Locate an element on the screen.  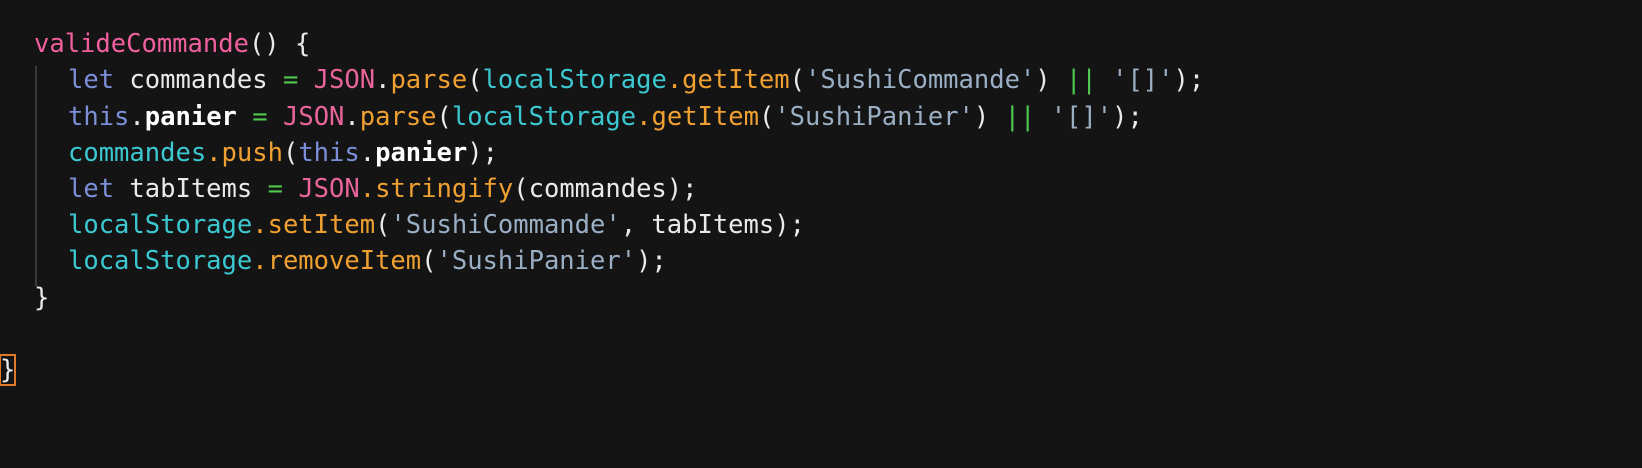
code-token: () { is located at coordinates (279, 44).